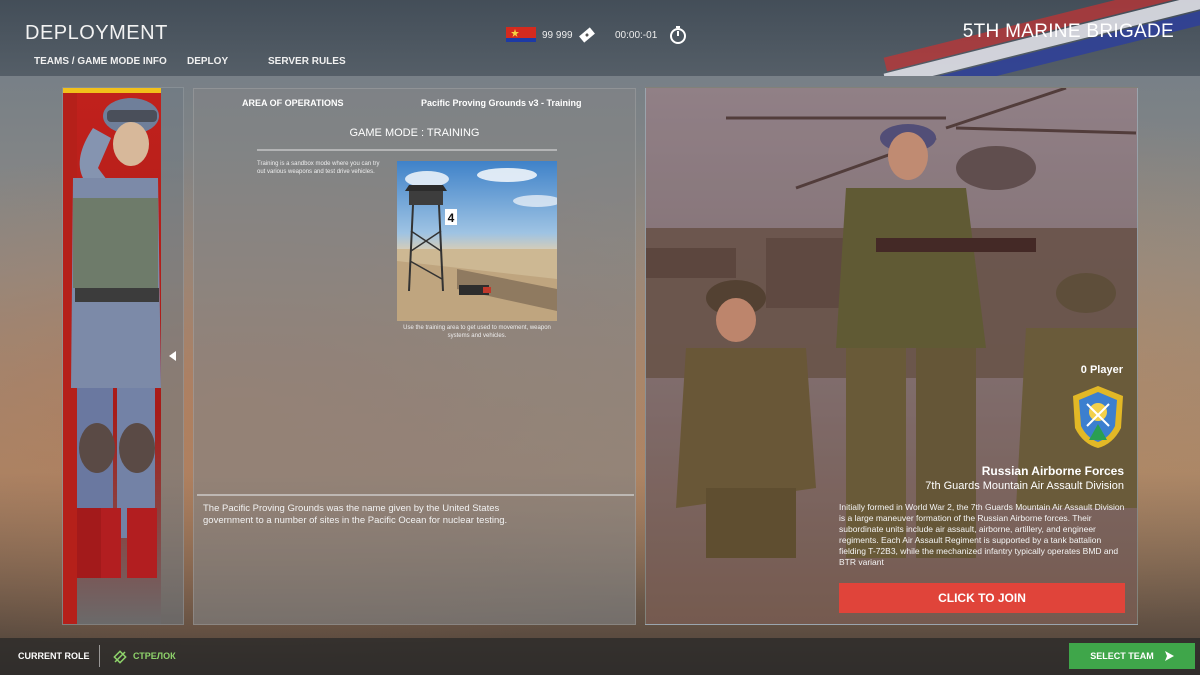 The height and width of the screenshot is (675, 1200). I want to click on arrow-right-icon, so click(1169, 656).